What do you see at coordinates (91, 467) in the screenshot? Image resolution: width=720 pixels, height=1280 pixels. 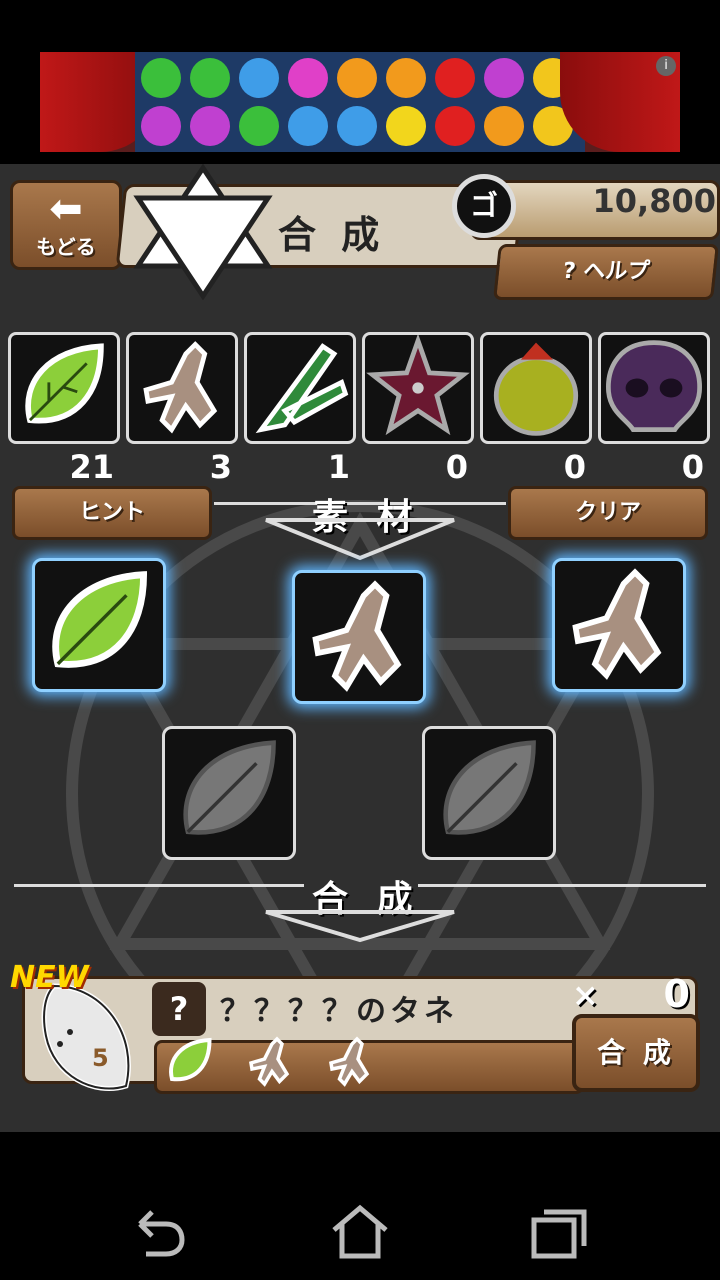 I see `inventory-count: 21` at bounding box center [91, 467].